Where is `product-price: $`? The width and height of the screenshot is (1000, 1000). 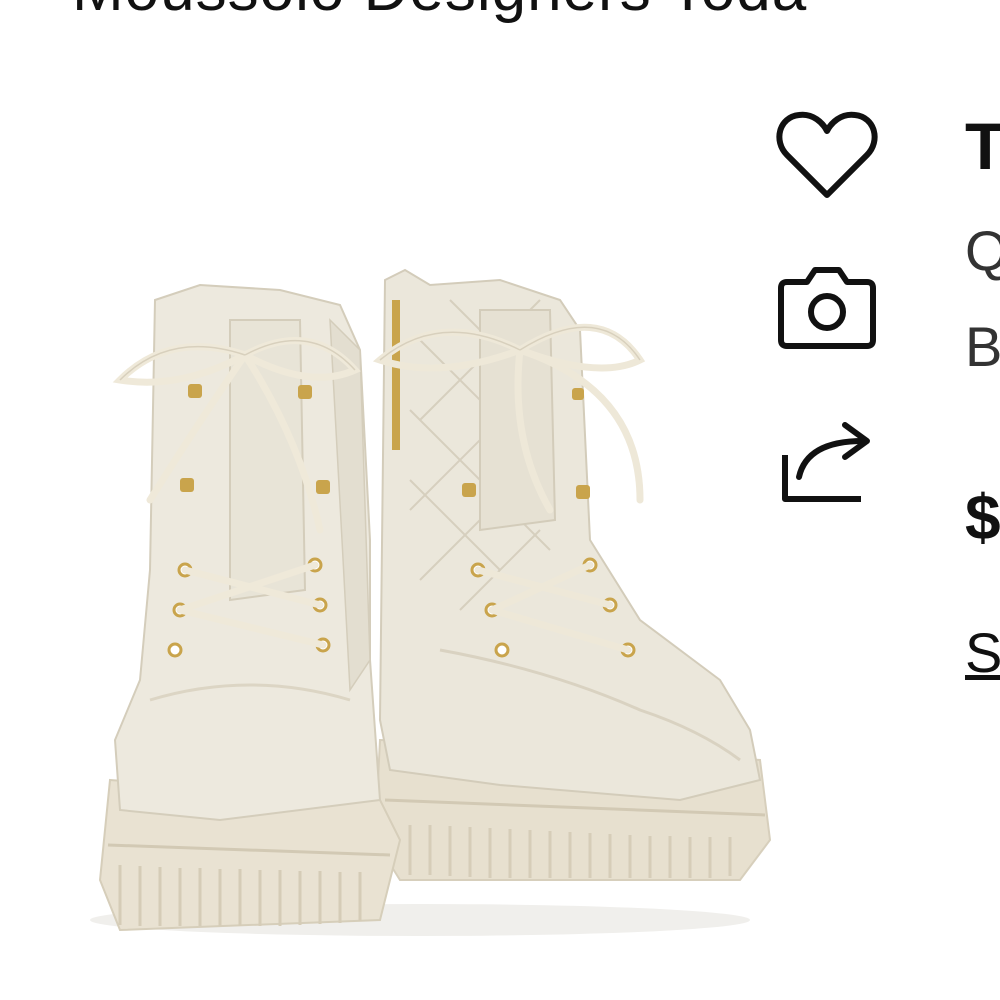 product-price: $ is located at coordinates (982, 517).